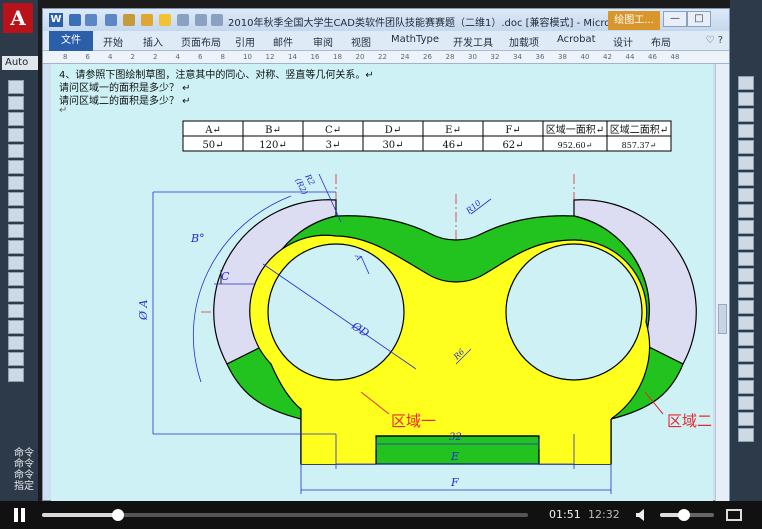  What do you see at coordinates (165, 20) in the screenshot?
I see `paragraph-icon` at bounding box center [165, 20].